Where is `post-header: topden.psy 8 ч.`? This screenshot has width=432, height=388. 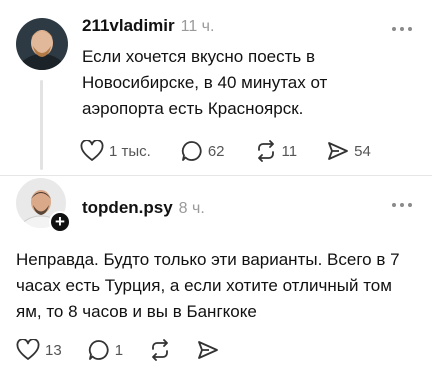
post-header: topden.psy 8 ч. is located at coordinates (143, 208).